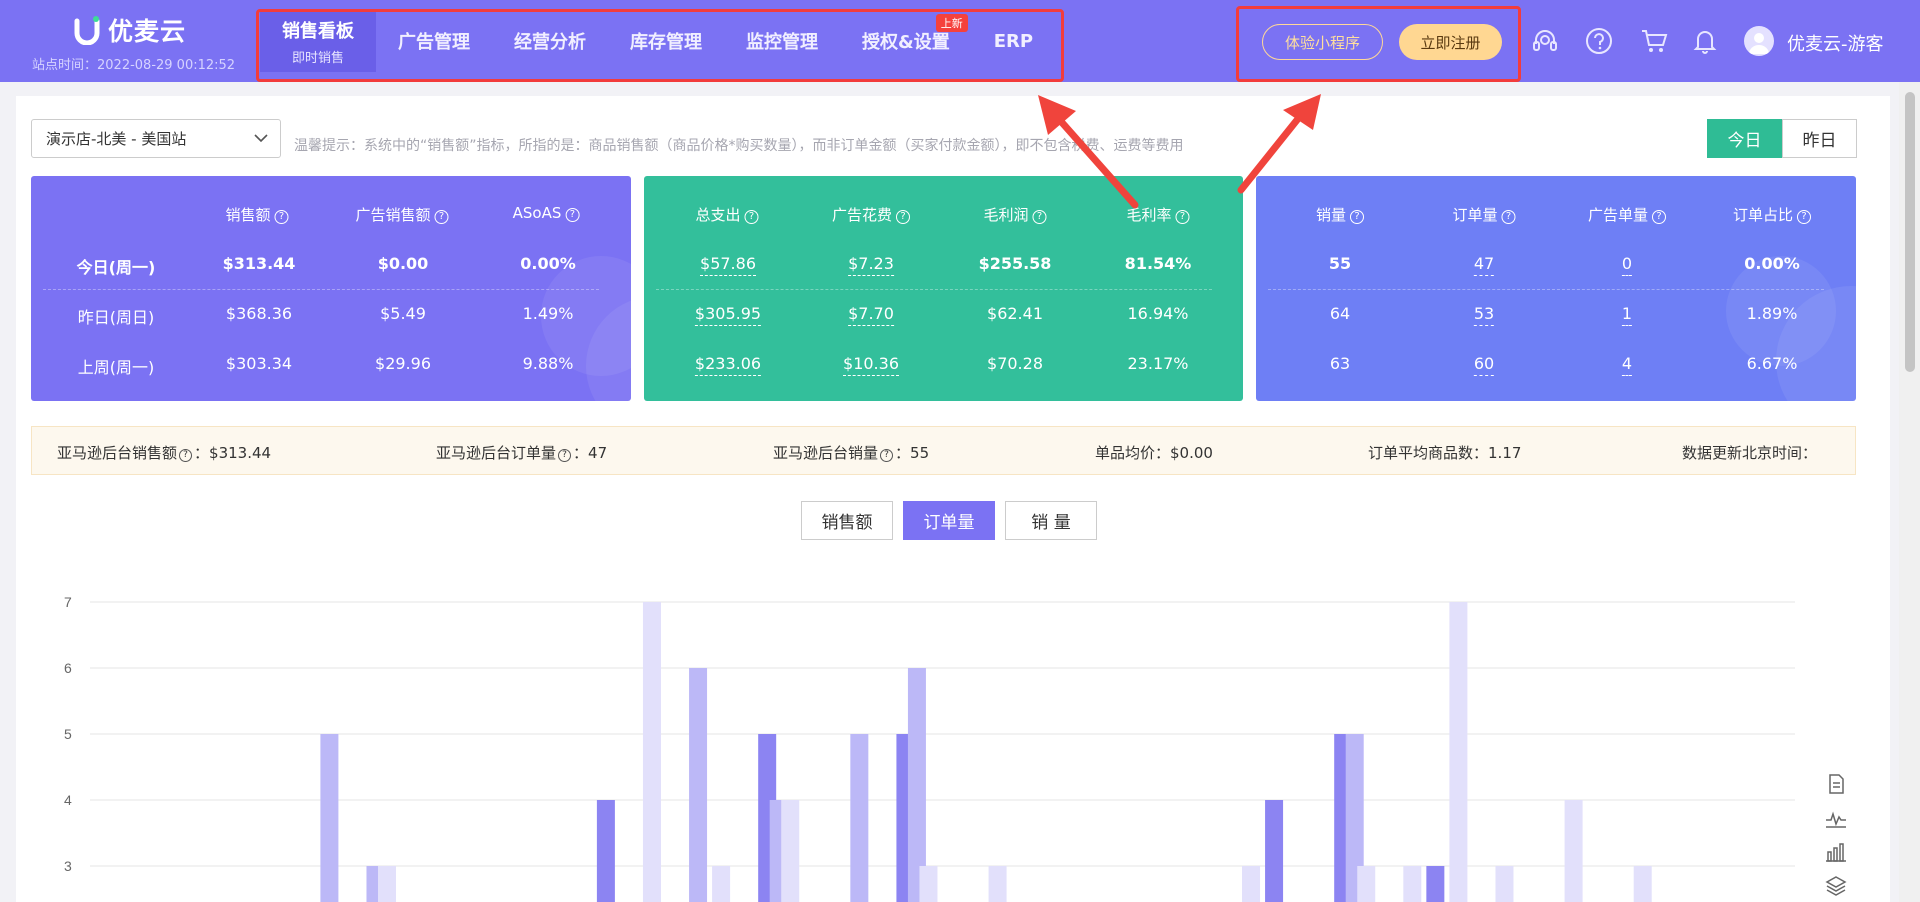 The image size is (1920, 902). Describe the element at coordinates (259, 363) in the screenshot. I see `value: $303.34` at that location.